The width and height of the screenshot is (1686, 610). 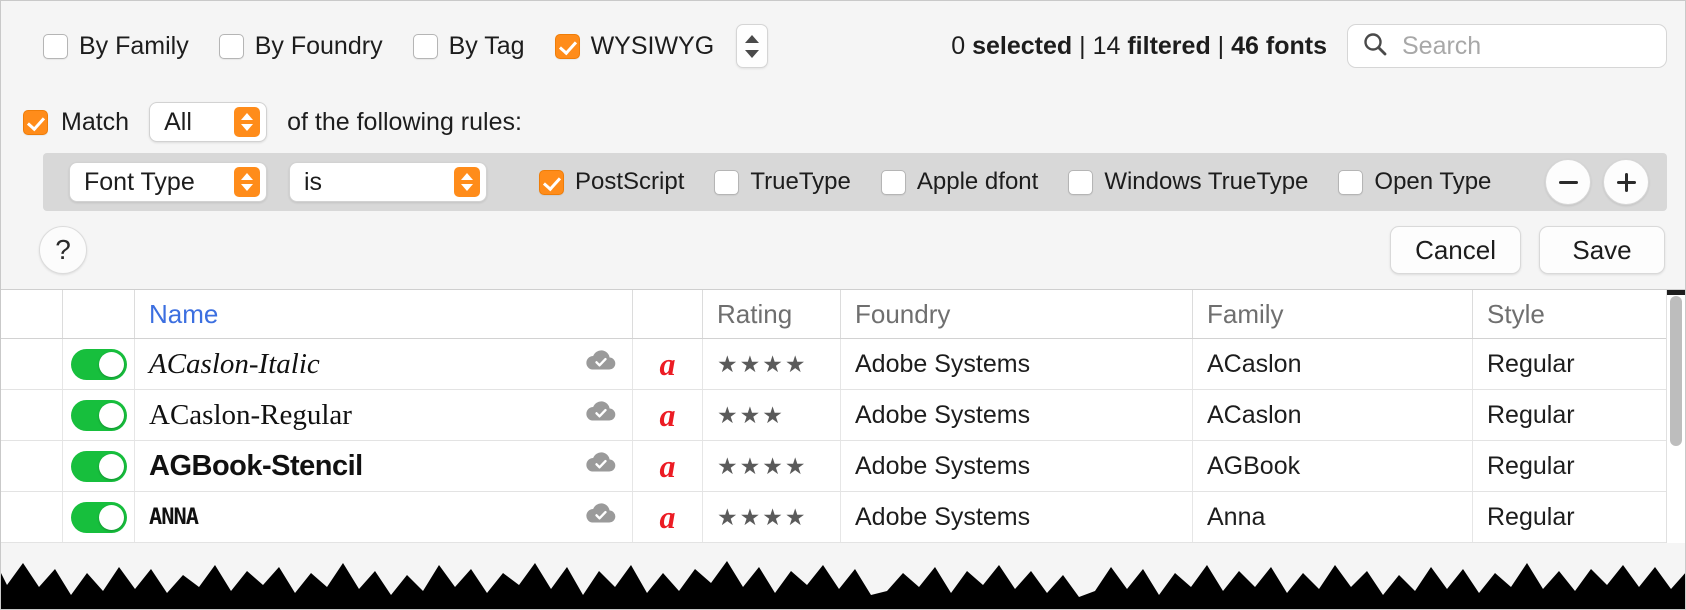 I want to click on checkbox-by-family: By Family, so click(x=116, y=46).